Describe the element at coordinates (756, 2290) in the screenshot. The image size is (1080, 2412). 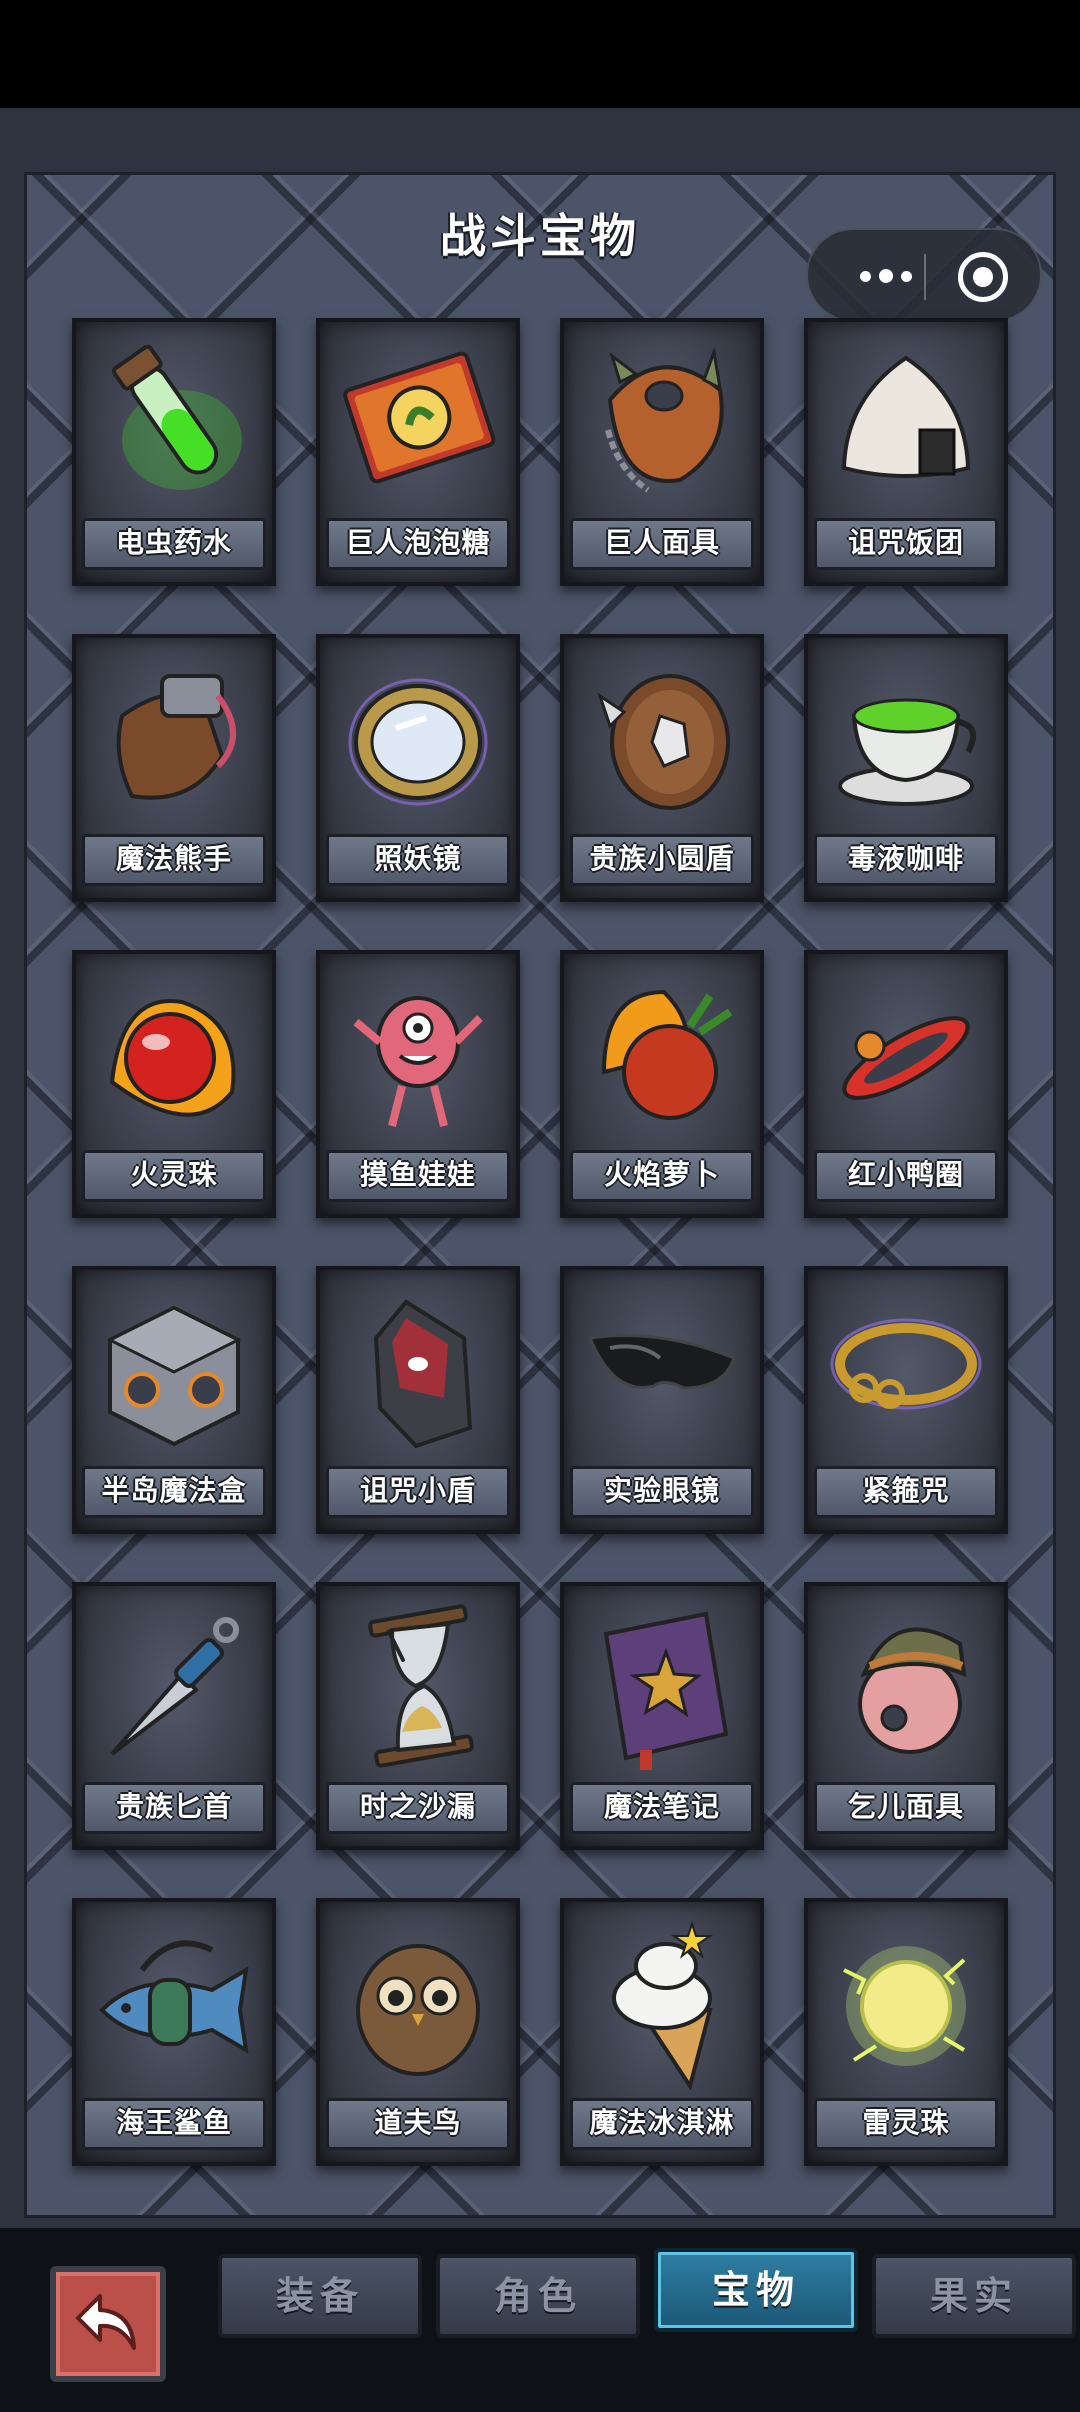
I see `tab-treasures: 宝物` at that location.